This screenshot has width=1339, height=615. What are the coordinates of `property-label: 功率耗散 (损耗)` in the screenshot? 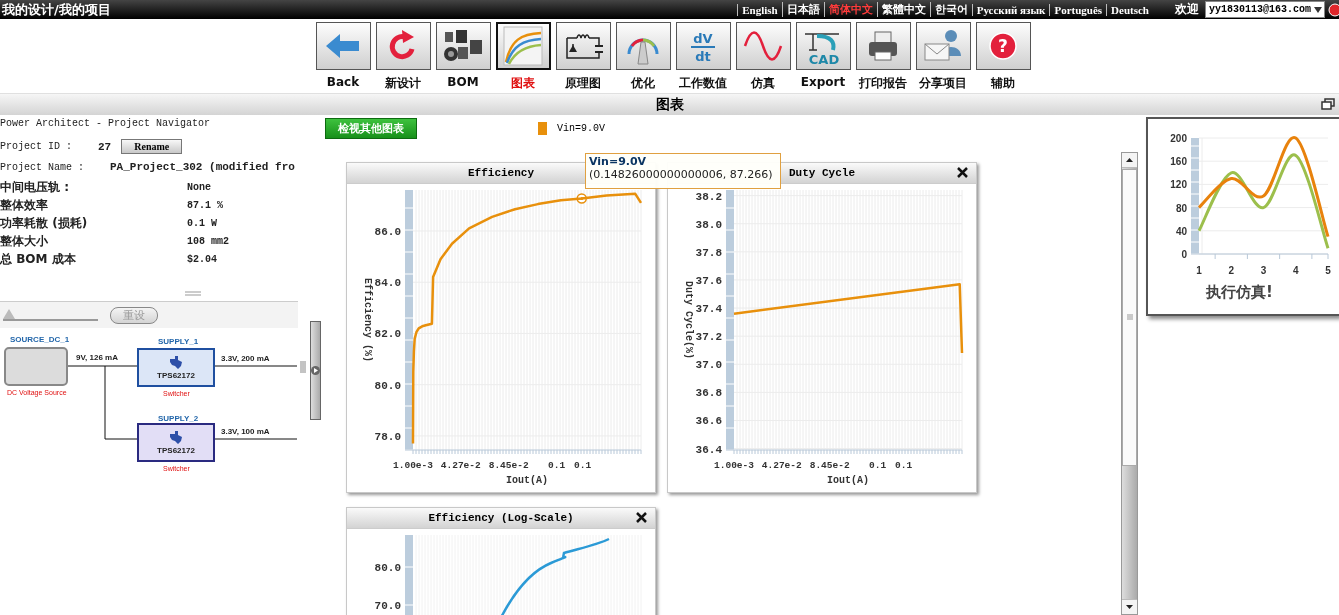 It's located at (44, 223).